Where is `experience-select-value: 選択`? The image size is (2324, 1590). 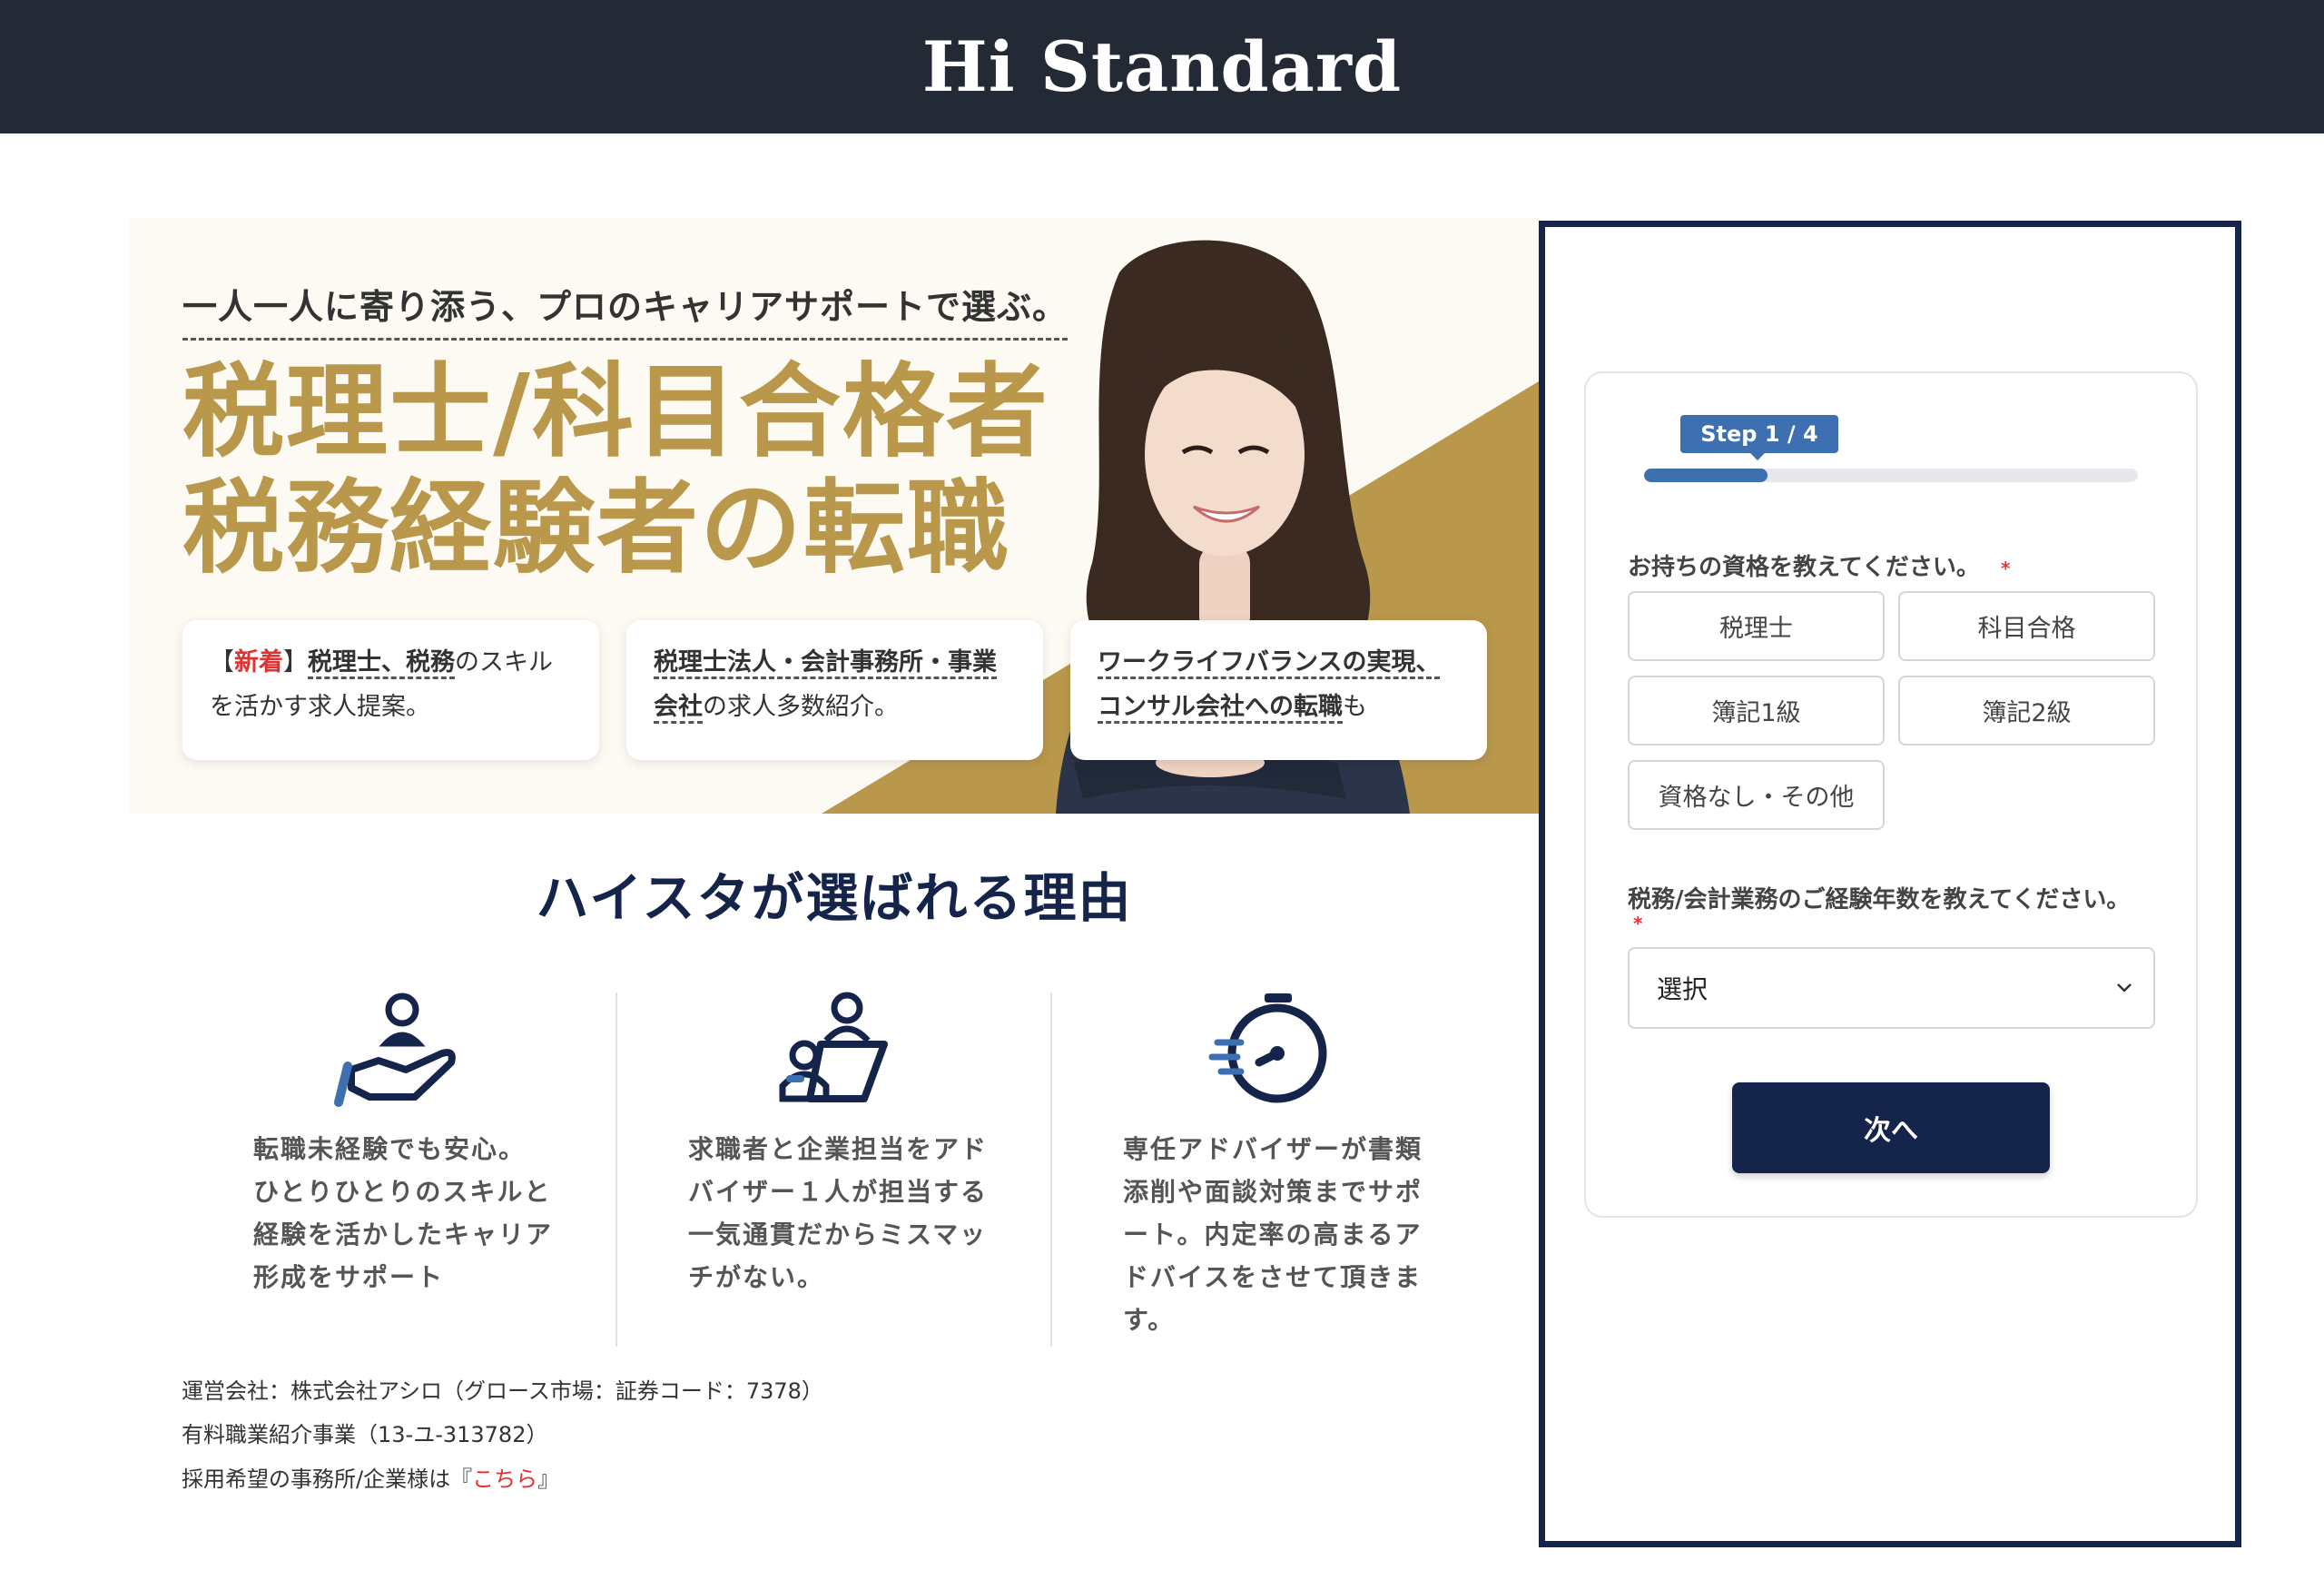 experience-select-value: 選択 is located at coordinates (1683, 989).